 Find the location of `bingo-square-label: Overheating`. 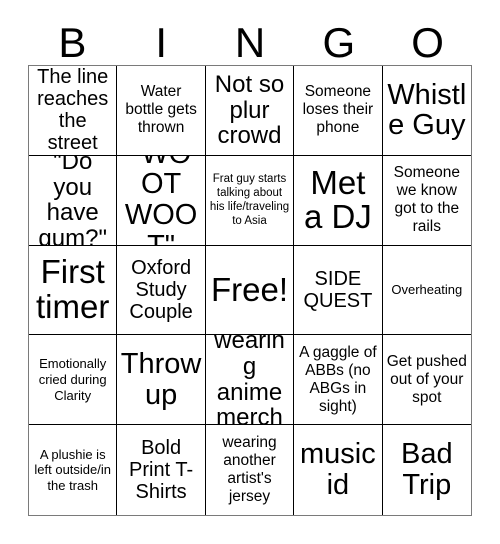

bingo-square-label: Overheating is located at coordinates (427, 290).